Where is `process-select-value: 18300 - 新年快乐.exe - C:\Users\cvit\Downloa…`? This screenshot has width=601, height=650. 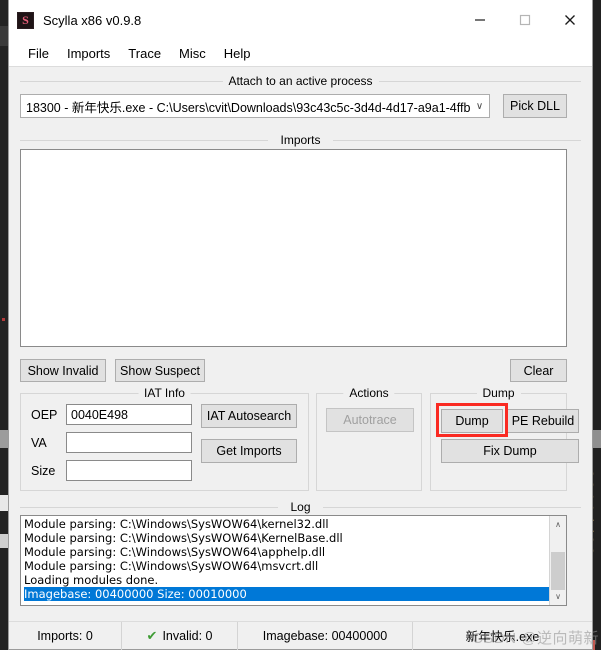
process-select-value: 18300 - 新年快乐.exe - C:\Users\cvit\Downloa… is located at coordinates (248, 107).